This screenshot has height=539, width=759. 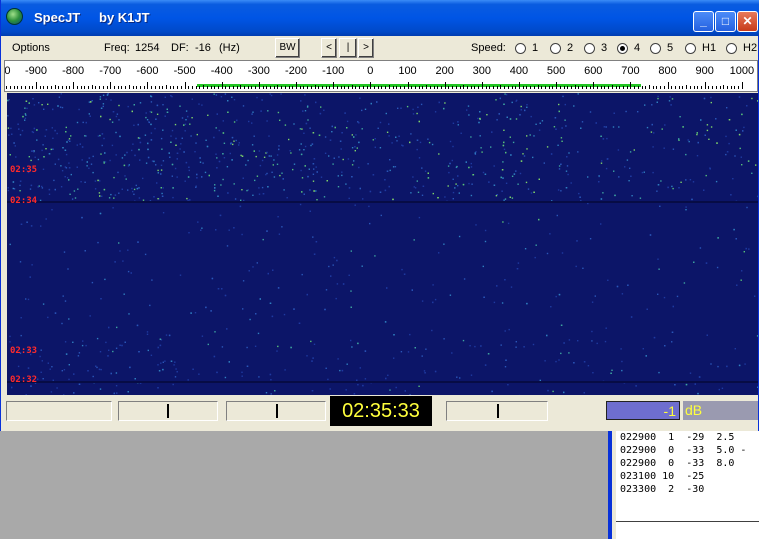 What do you see at coordinates (370, 71) in the screenshot?
I see `scale-tick-label: 0` at bounding box center [370, 71].